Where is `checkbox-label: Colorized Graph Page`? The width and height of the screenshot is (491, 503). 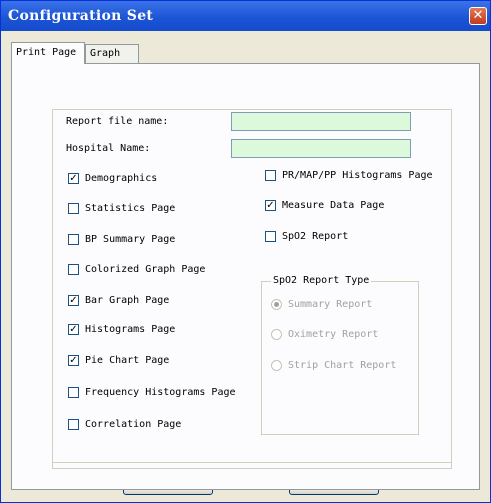 checkbox-label: Colorized Graph Page is located at coordinates (145, 269).